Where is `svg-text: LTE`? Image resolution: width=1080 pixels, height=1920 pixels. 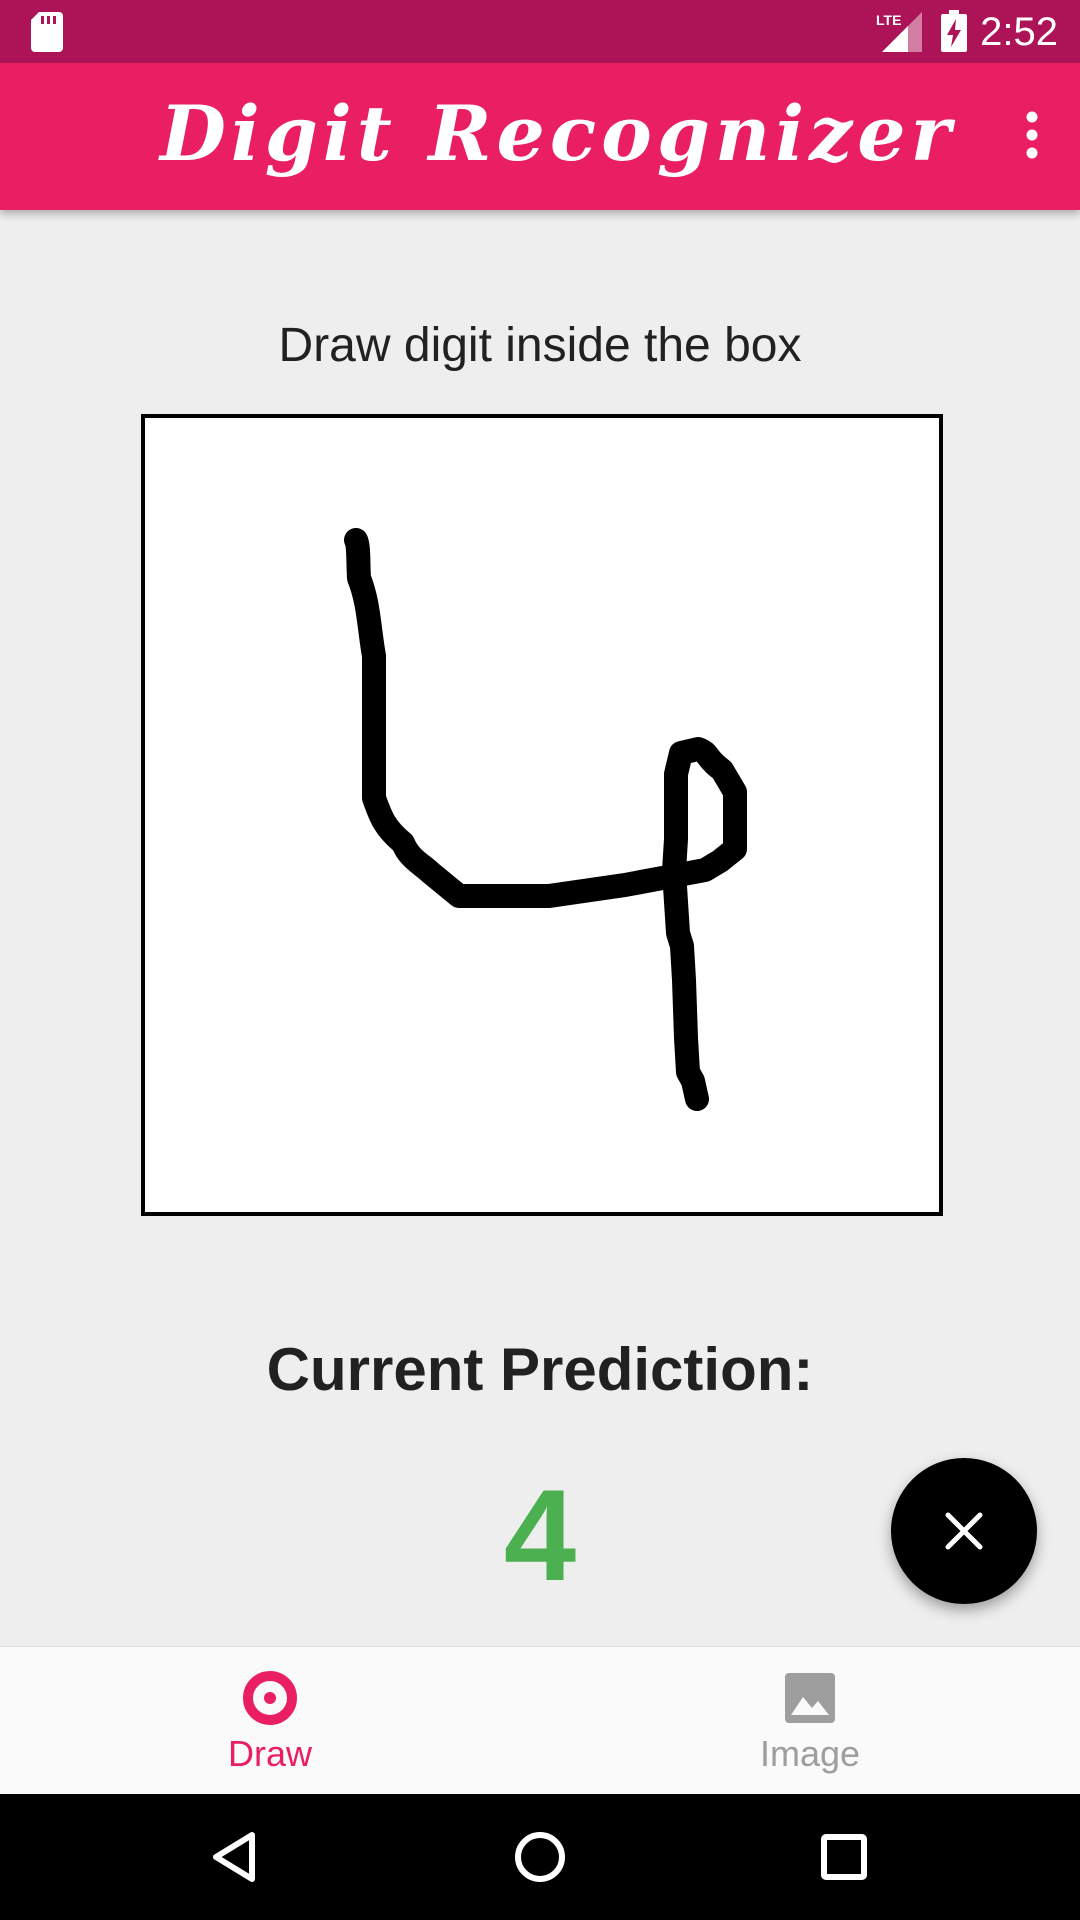
svg-text: LTE is located at coordinates (888, 20).